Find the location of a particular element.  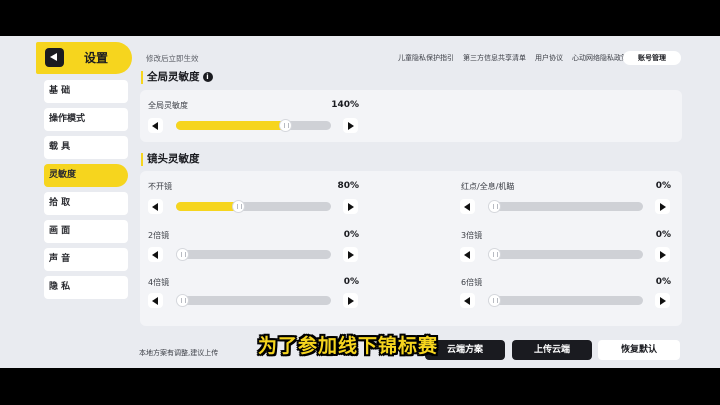

link-privacy-policy: 心动网络隐私政策 is located at coordinates (600, 58).